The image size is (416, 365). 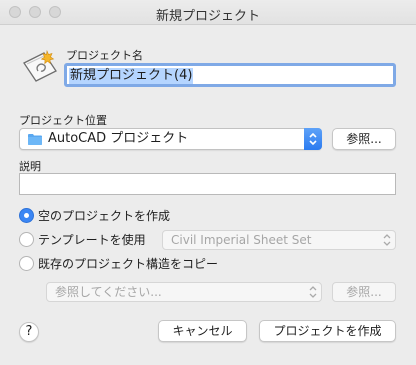 What do you see at coordinates (131, 76) in the screenshot?
I see `project-name-value: 新規プロジェクト(4)` at bounding box center [131, 76].